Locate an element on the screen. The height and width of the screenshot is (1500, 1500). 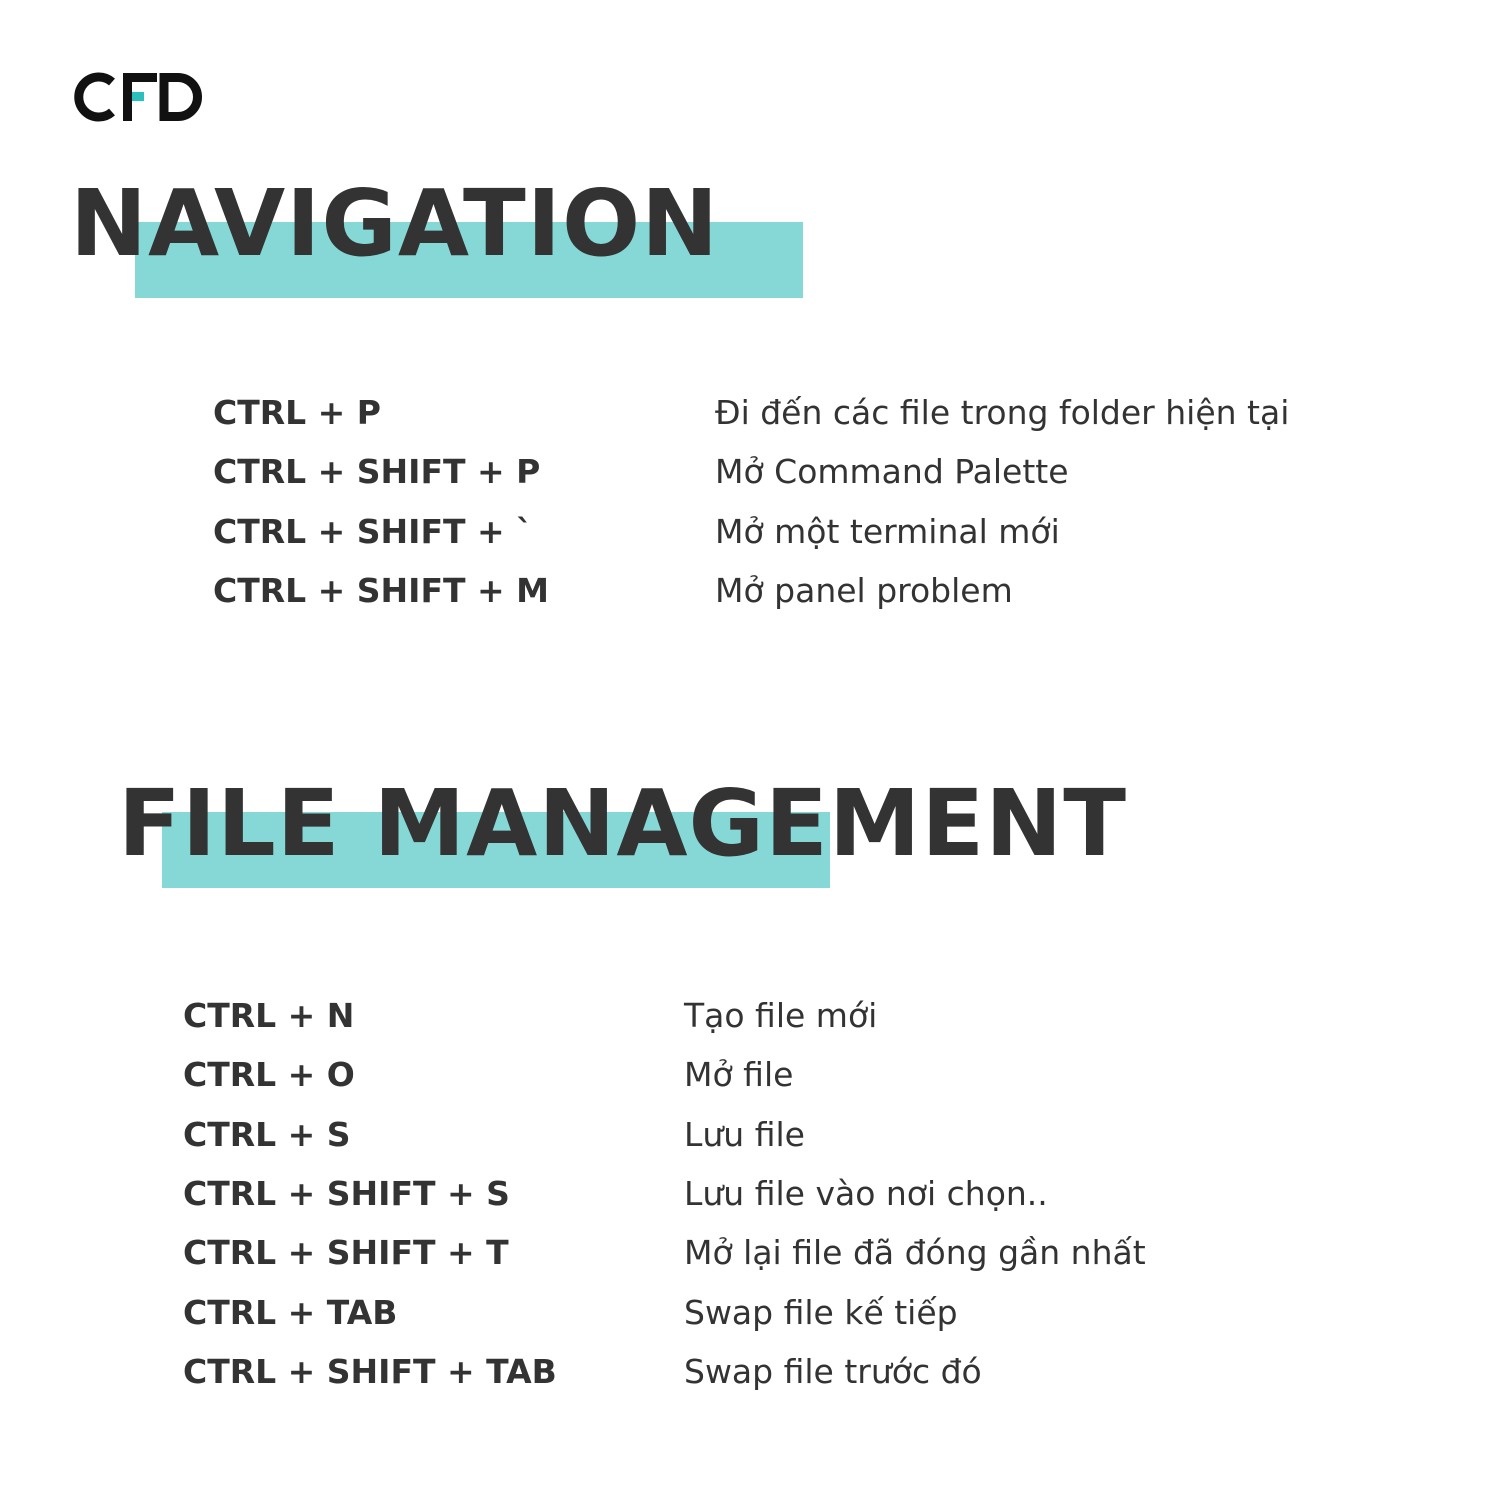
shortcut-keys: CTRL + SHIFT + ` is located at coordinates (373, 531).